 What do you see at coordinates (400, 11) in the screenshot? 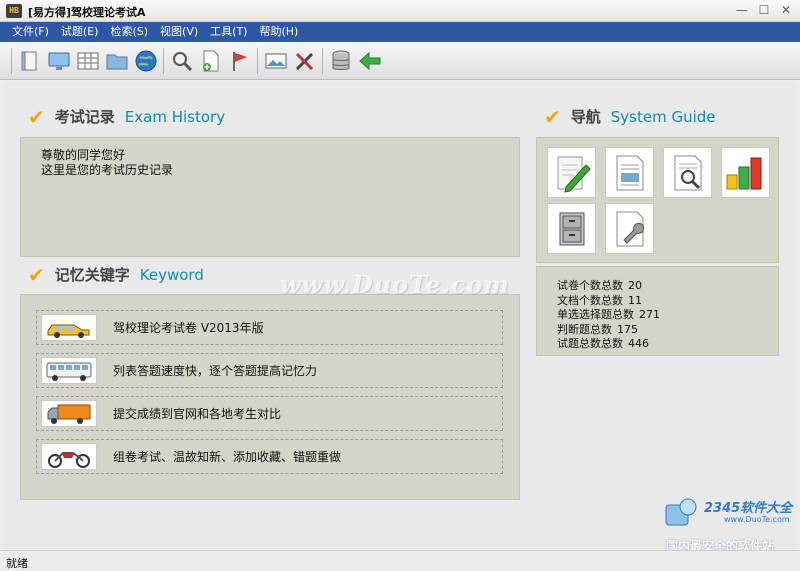
I see `title-bar: HB [易方得]驾校理论考试A — ☐ ✕` at bounding box center [400, 11].